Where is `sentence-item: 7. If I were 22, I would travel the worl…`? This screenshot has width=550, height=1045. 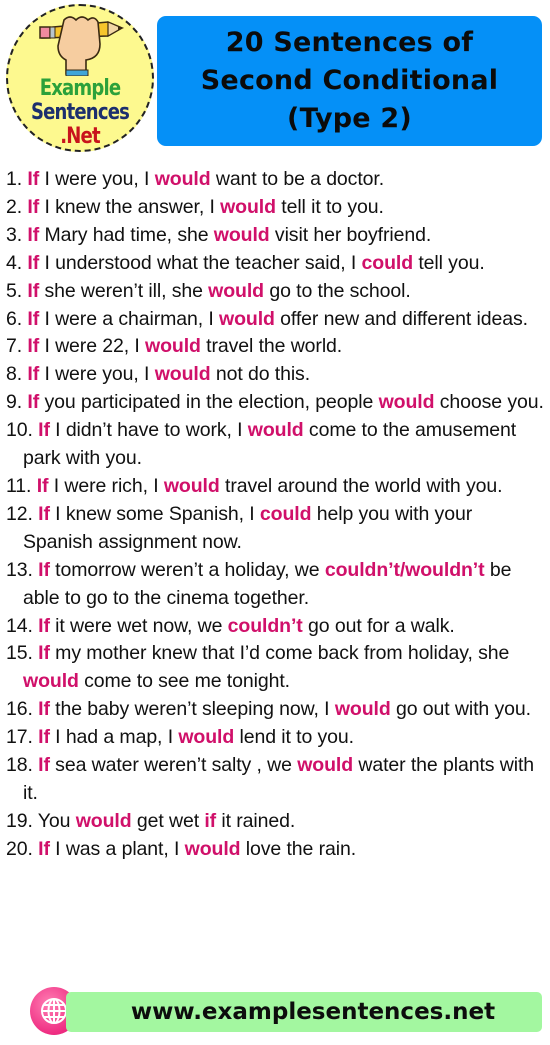 sentence-item: 7. If I were 22, I would travel the worl… is located at coordinates (276, 347).